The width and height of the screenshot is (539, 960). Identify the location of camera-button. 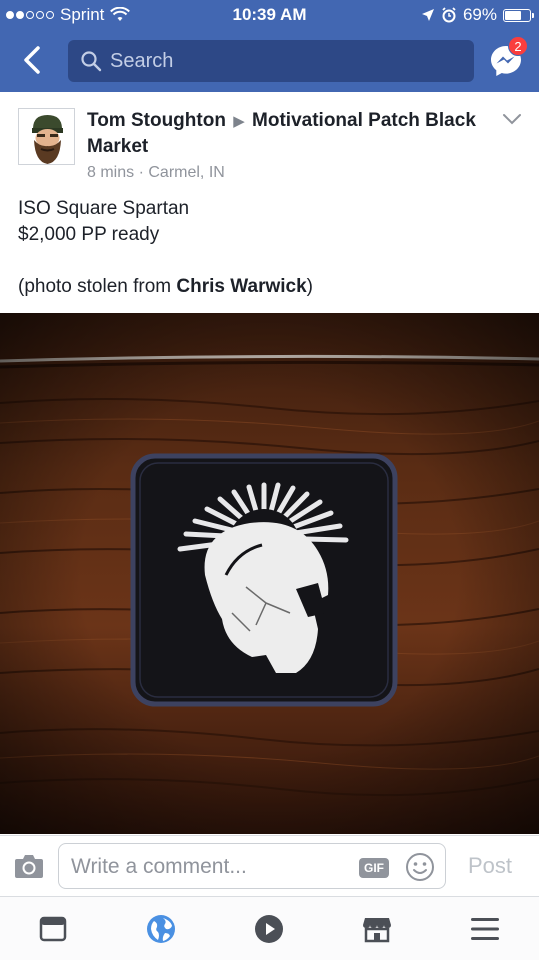
(29, 866).